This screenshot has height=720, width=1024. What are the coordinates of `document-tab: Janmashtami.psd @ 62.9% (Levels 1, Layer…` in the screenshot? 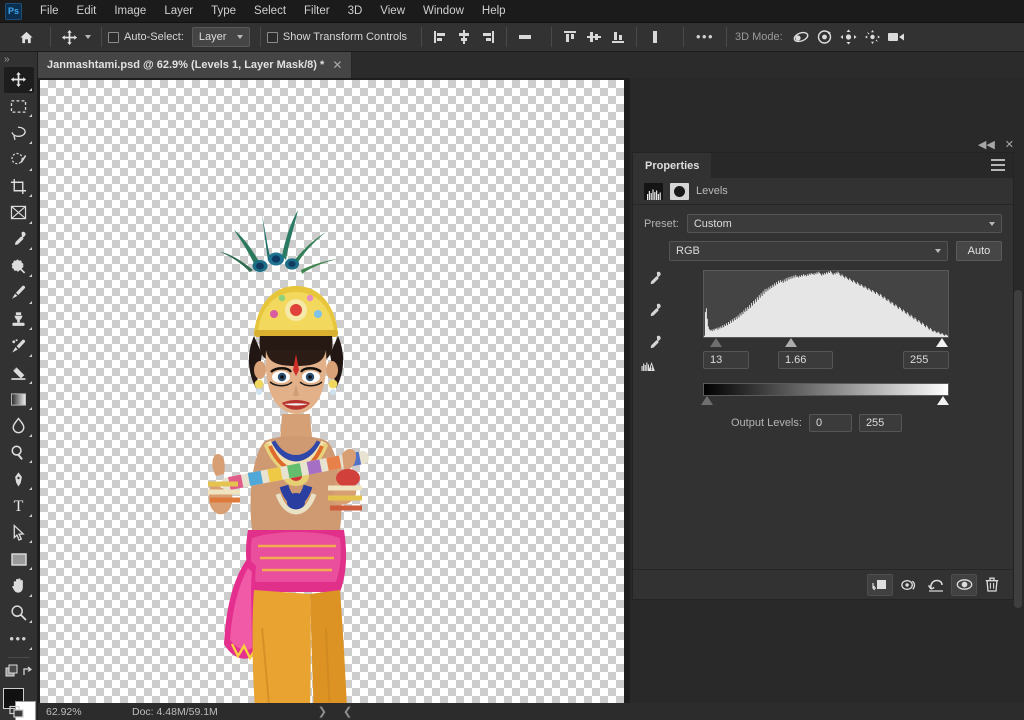 It's located at (195, 65).